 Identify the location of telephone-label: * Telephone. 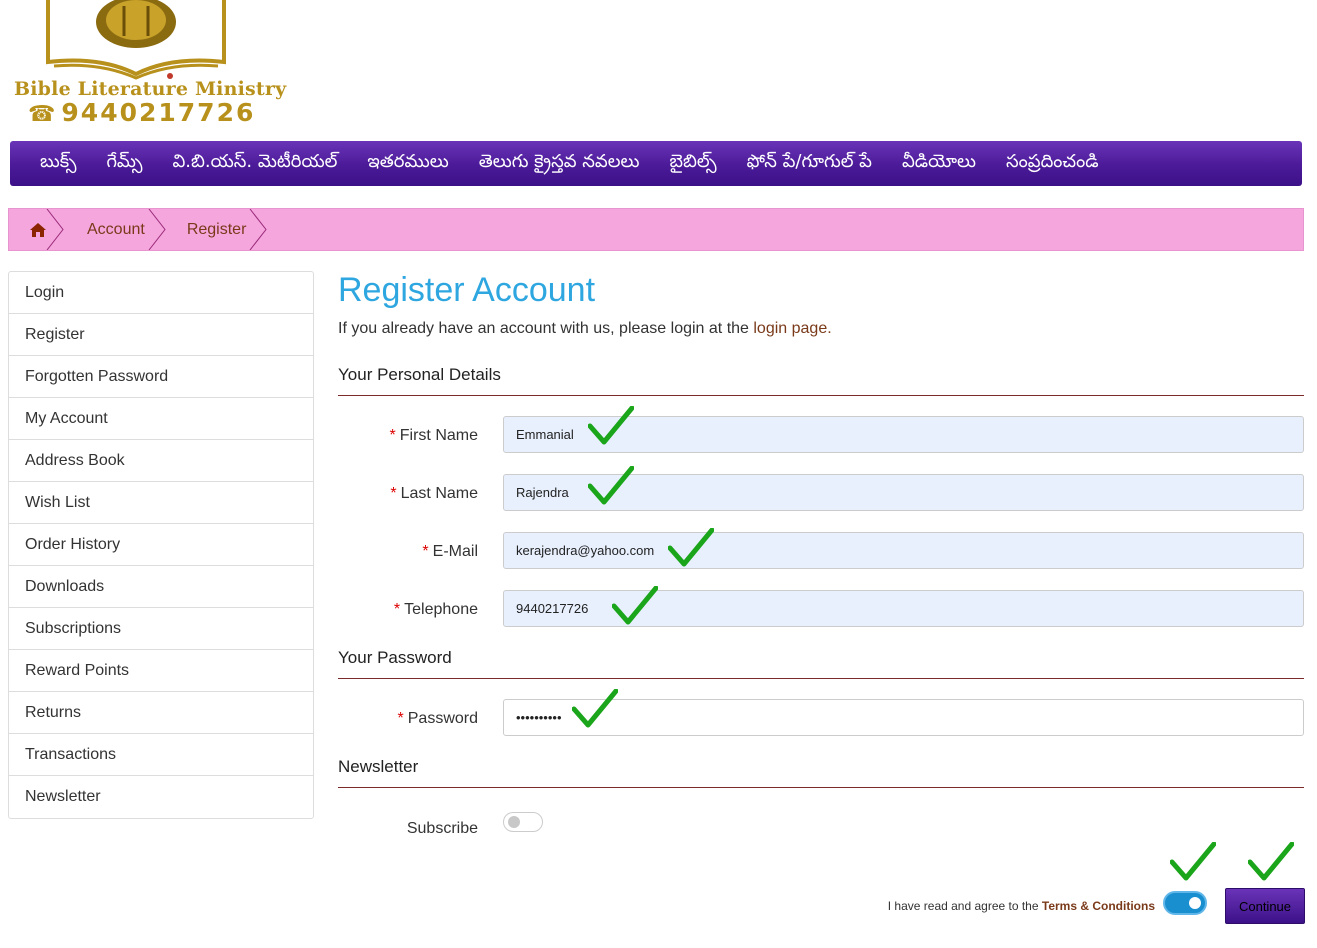
(436, 610).